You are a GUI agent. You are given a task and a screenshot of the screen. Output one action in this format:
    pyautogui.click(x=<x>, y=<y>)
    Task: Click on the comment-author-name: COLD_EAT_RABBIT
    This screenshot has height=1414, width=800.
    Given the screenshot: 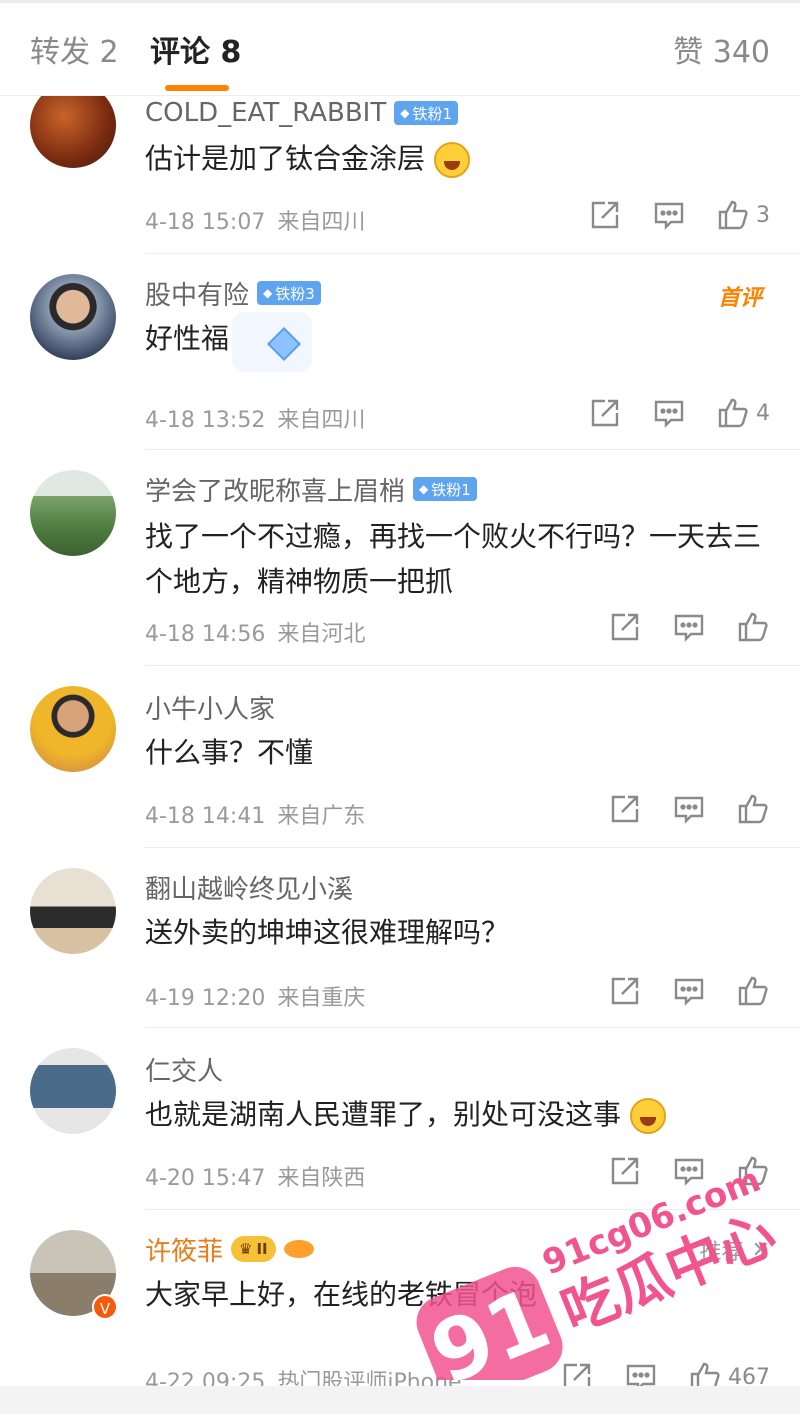 What is the action you would take?
    pyautogui.click(x=265, y=113)
    